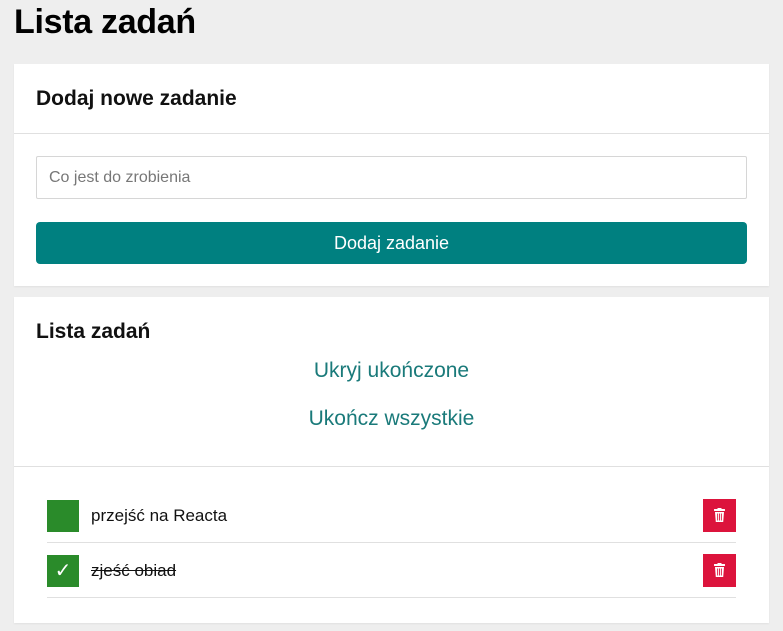 The width and height of the screenshot is (783, 631). Describe the element at coordinates (391, 419) in the screenshot. I see `complete-all-button: Ukończ wszystkie` at that location.